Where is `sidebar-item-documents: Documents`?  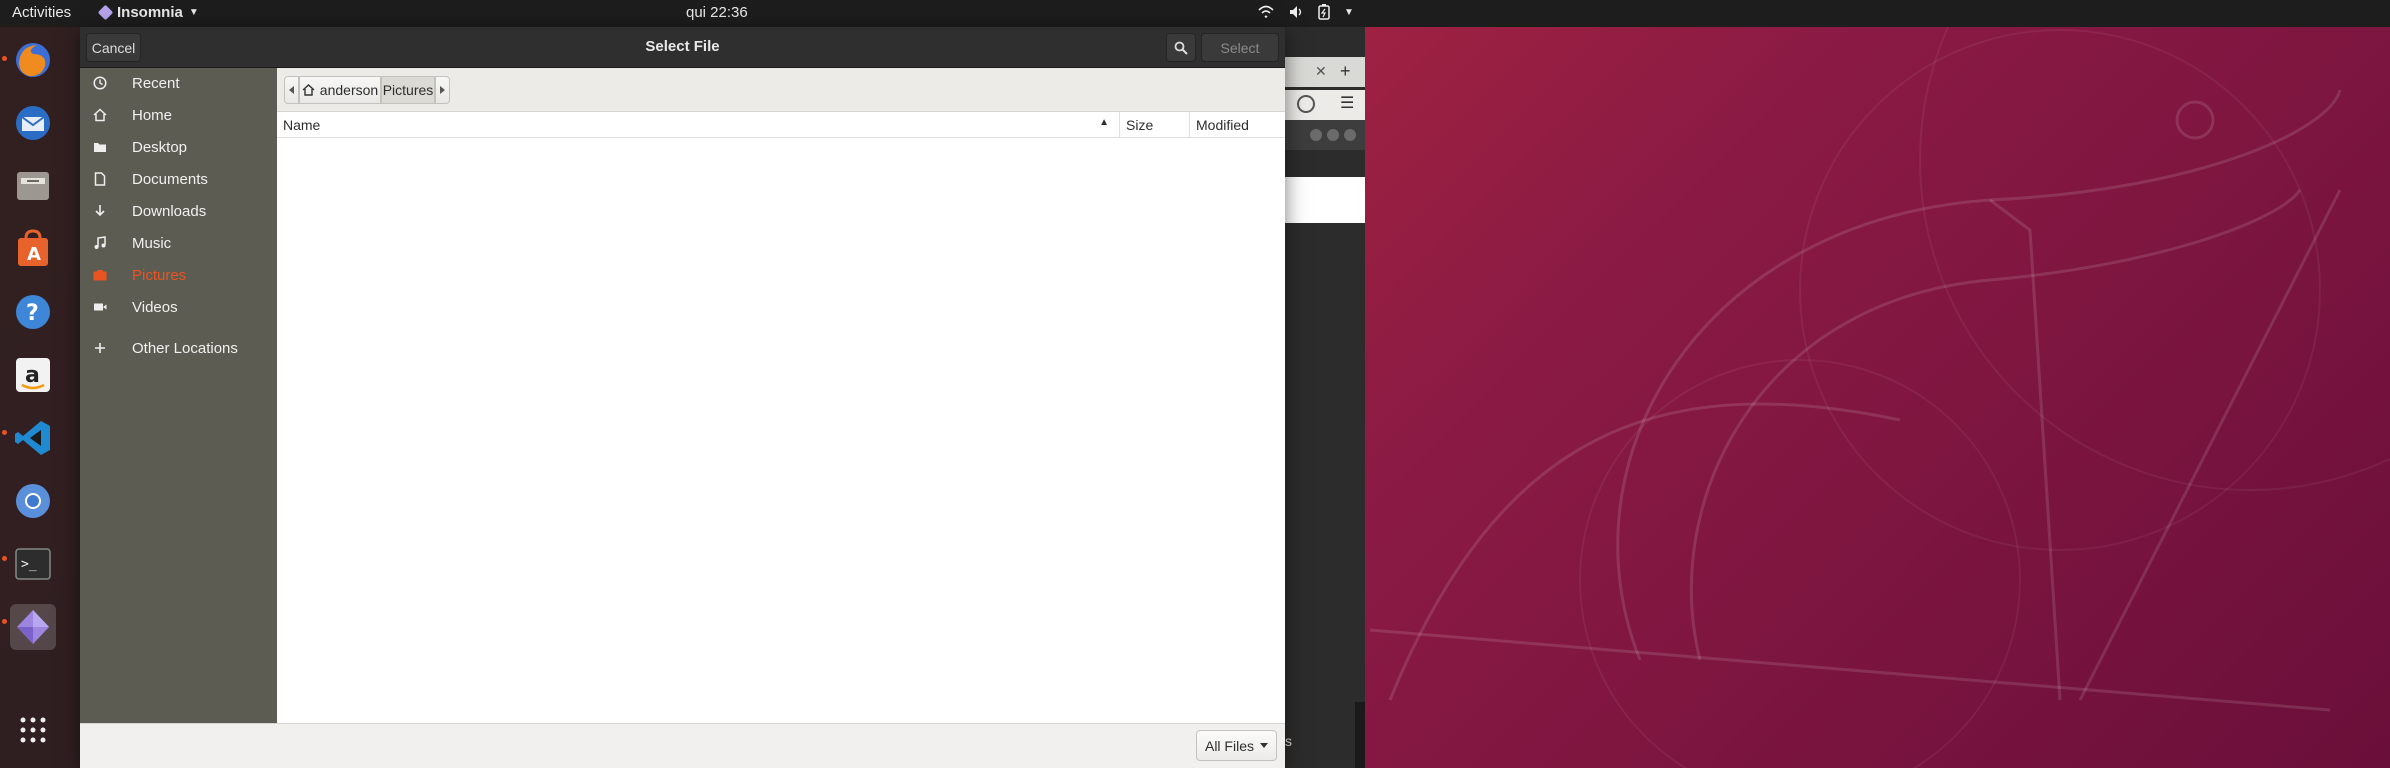 sidebar-item-documents: Documents is located at coordinates (178, 179).